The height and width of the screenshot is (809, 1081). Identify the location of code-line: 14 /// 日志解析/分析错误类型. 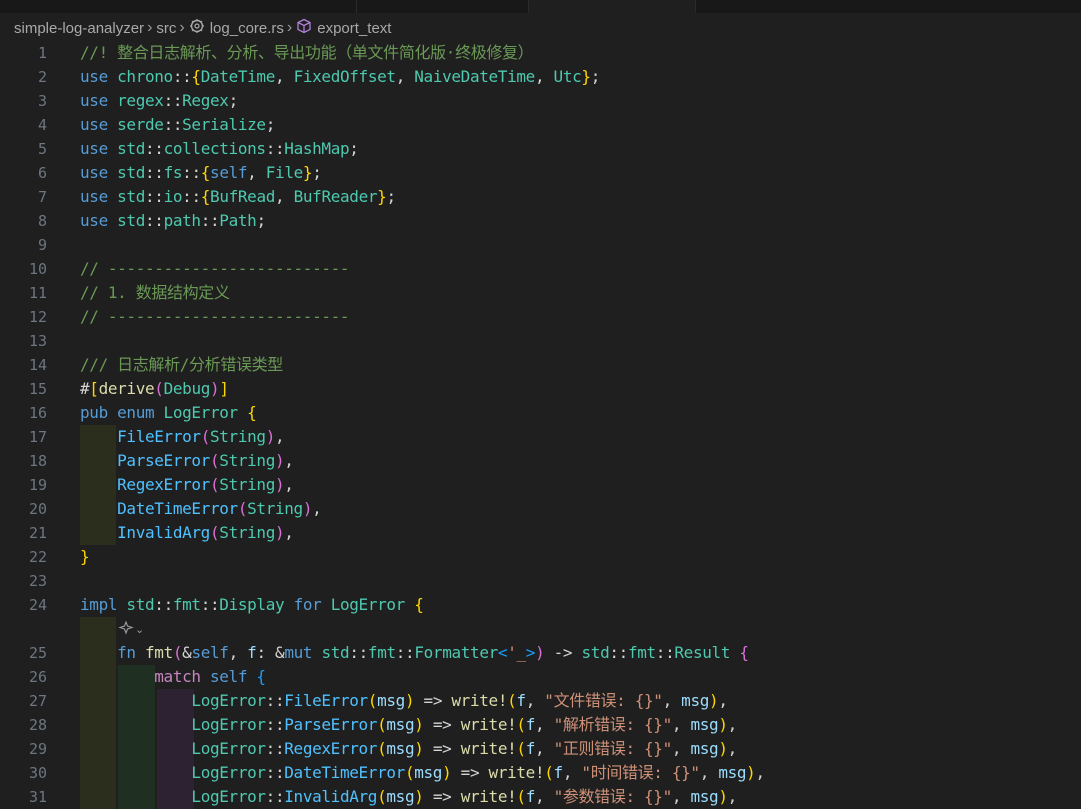
(540, 365).